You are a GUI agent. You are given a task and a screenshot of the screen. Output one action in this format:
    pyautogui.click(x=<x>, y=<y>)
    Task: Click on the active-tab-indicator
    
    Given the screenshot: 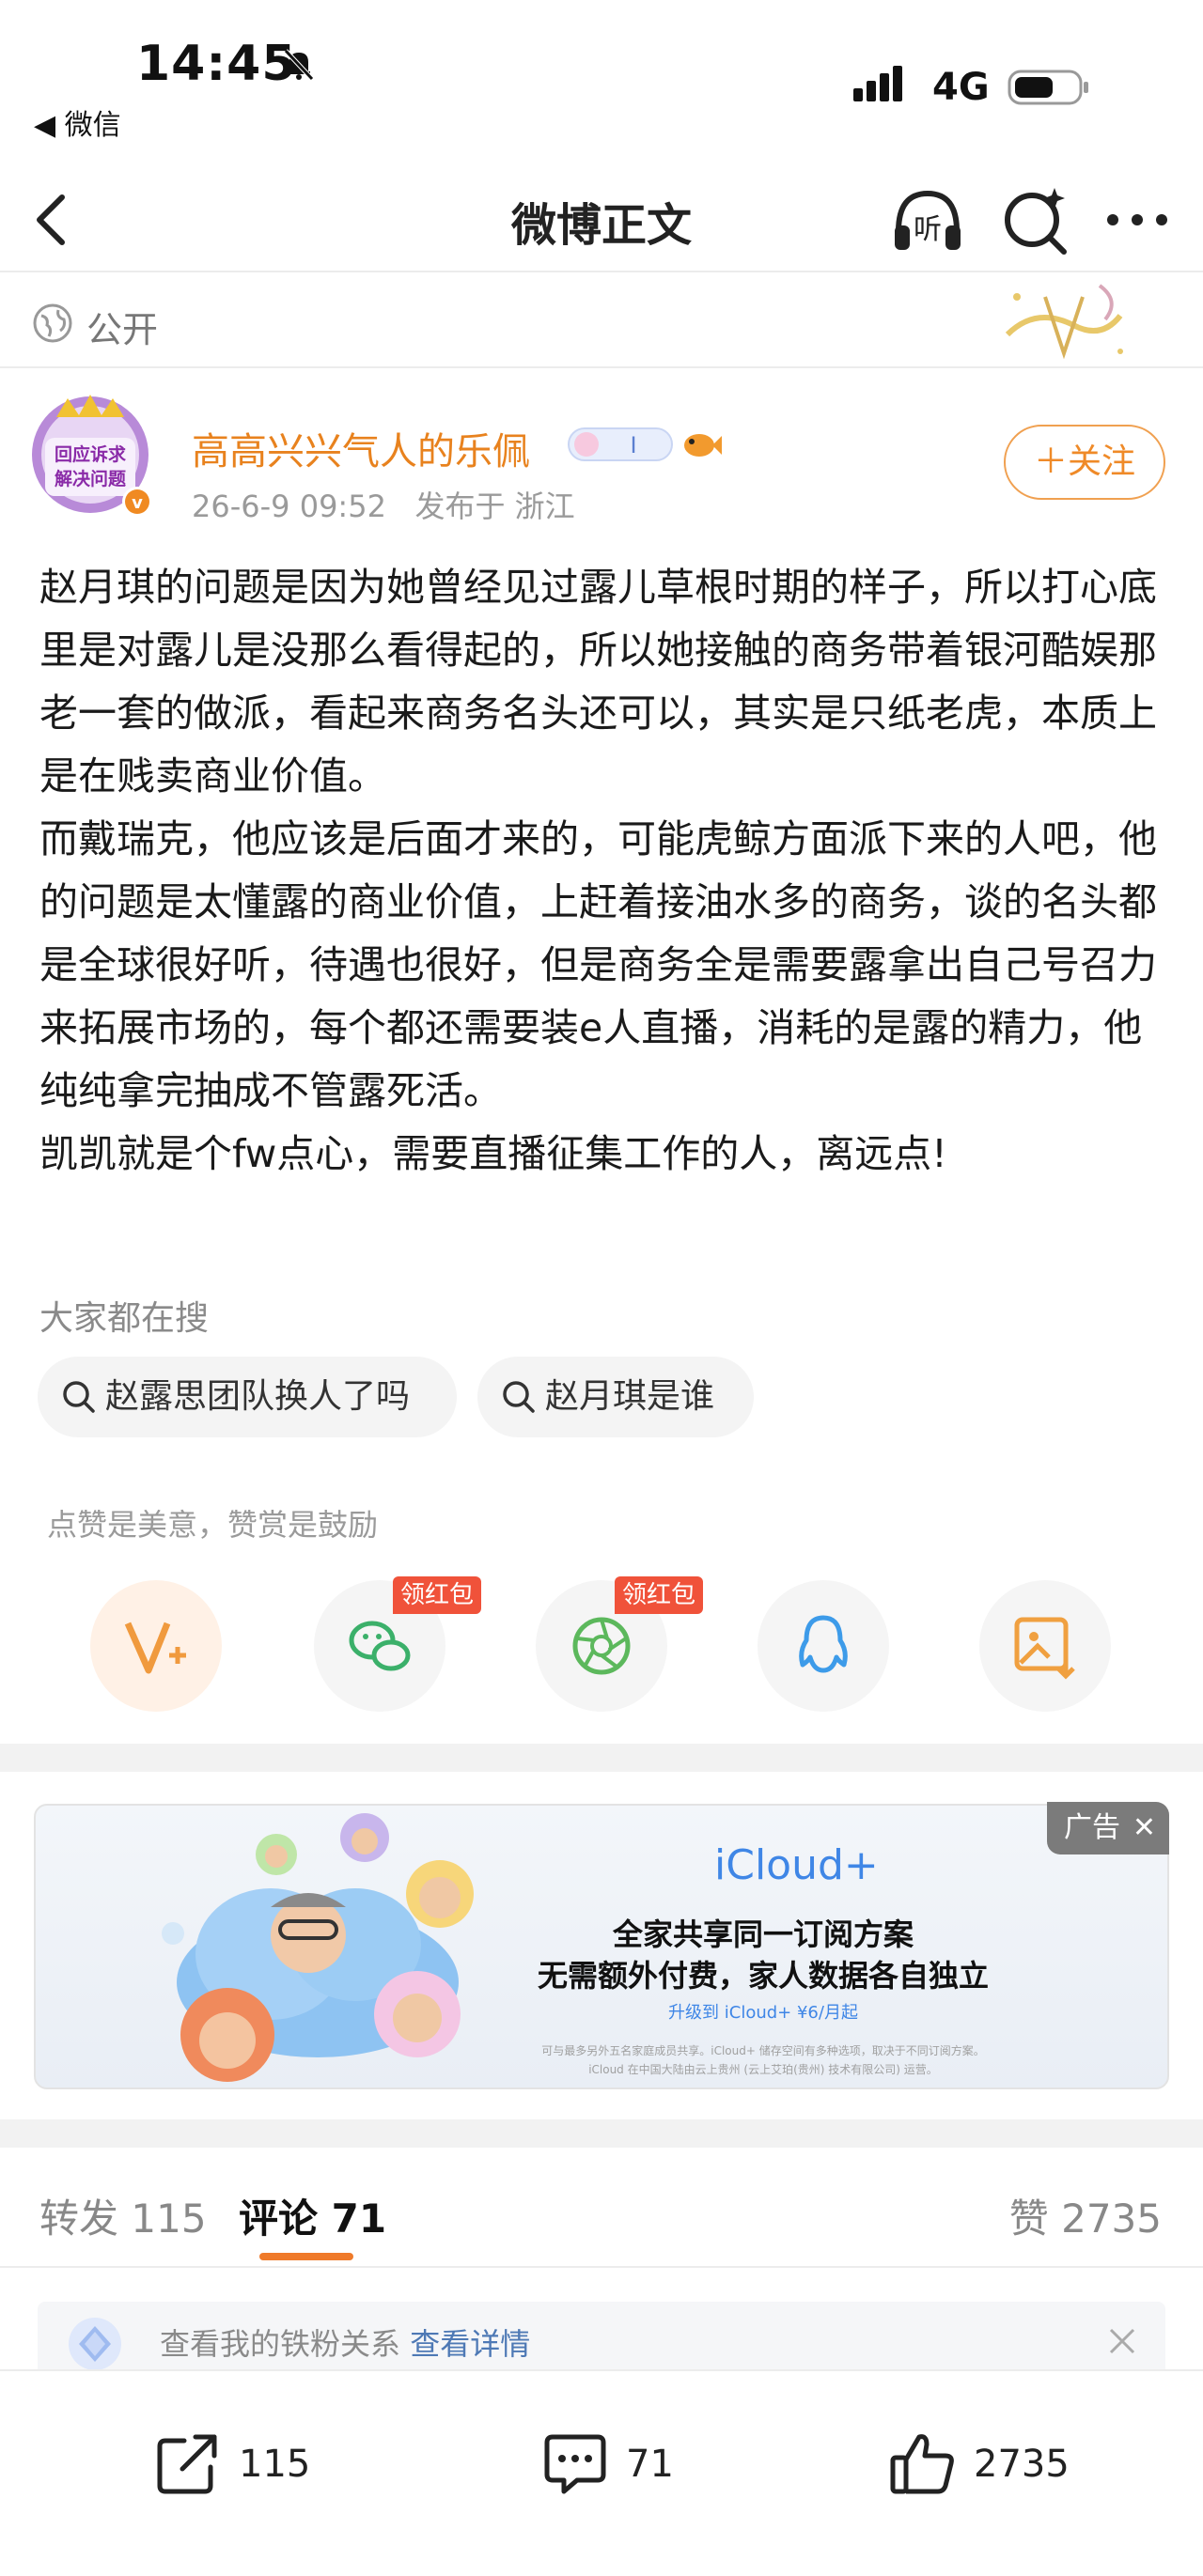 What is the action you would take?
    pyautogui.click(x=306, y=2257)
    